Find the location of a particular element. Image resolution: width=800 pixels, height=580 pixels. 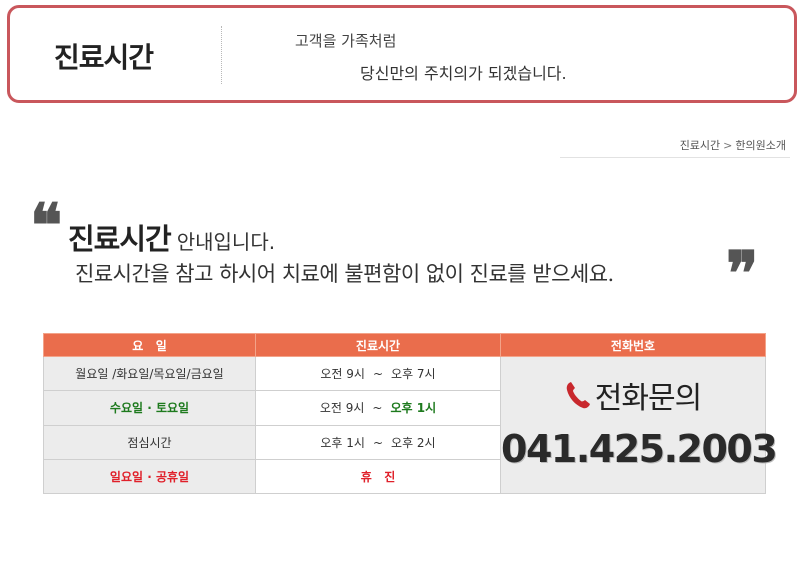

phone-icon is located at coordinates (578, 395).